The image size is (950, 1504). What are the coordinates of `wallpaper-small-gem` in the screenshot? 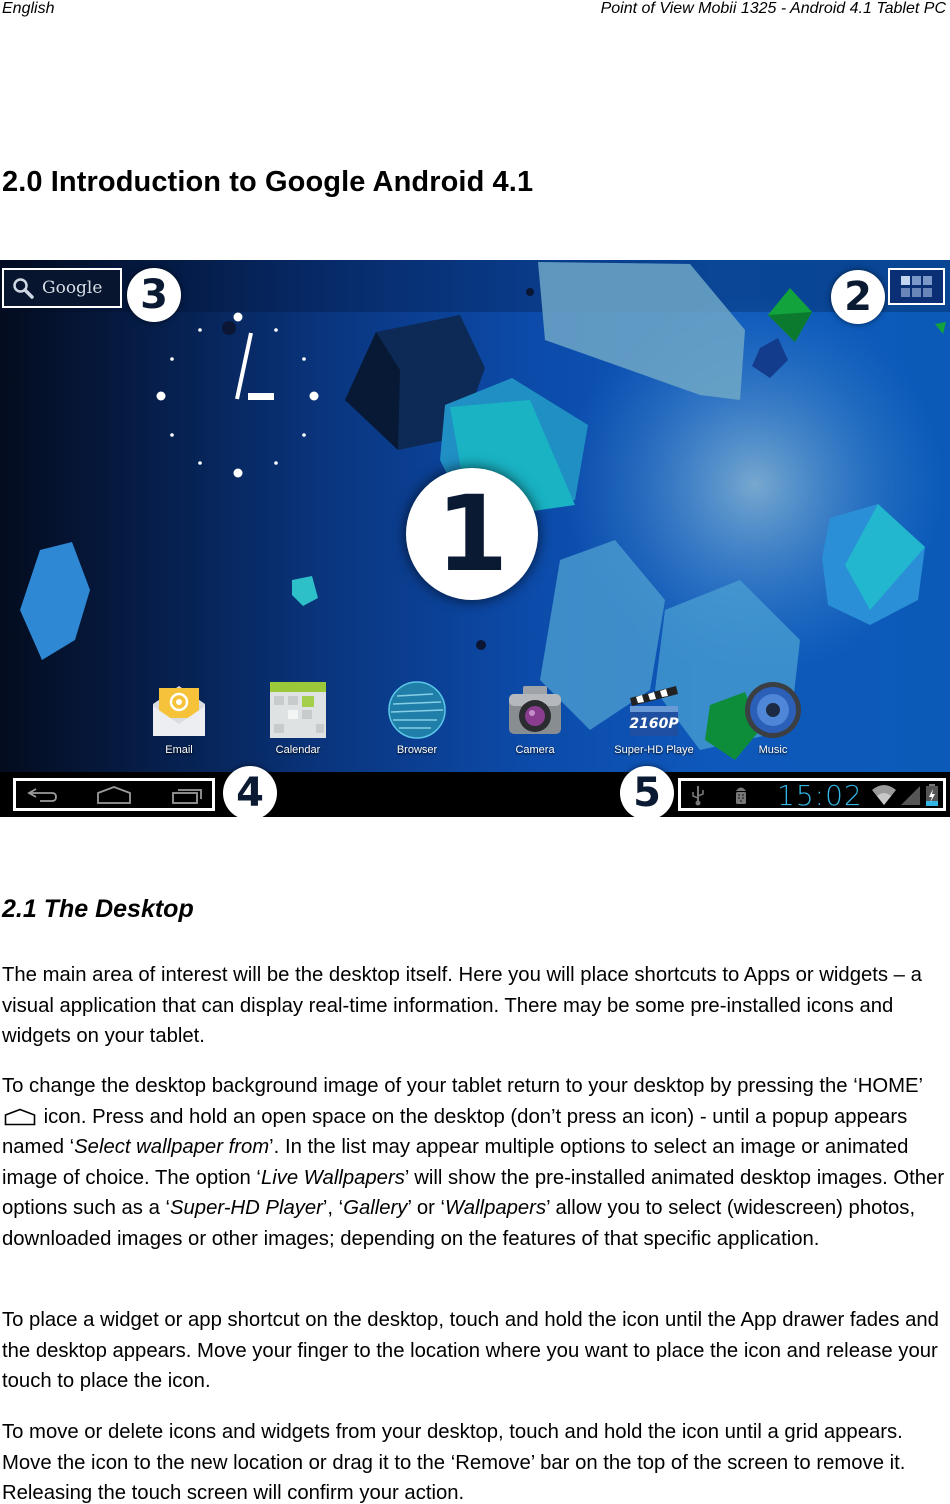 It's located at (305, 591).